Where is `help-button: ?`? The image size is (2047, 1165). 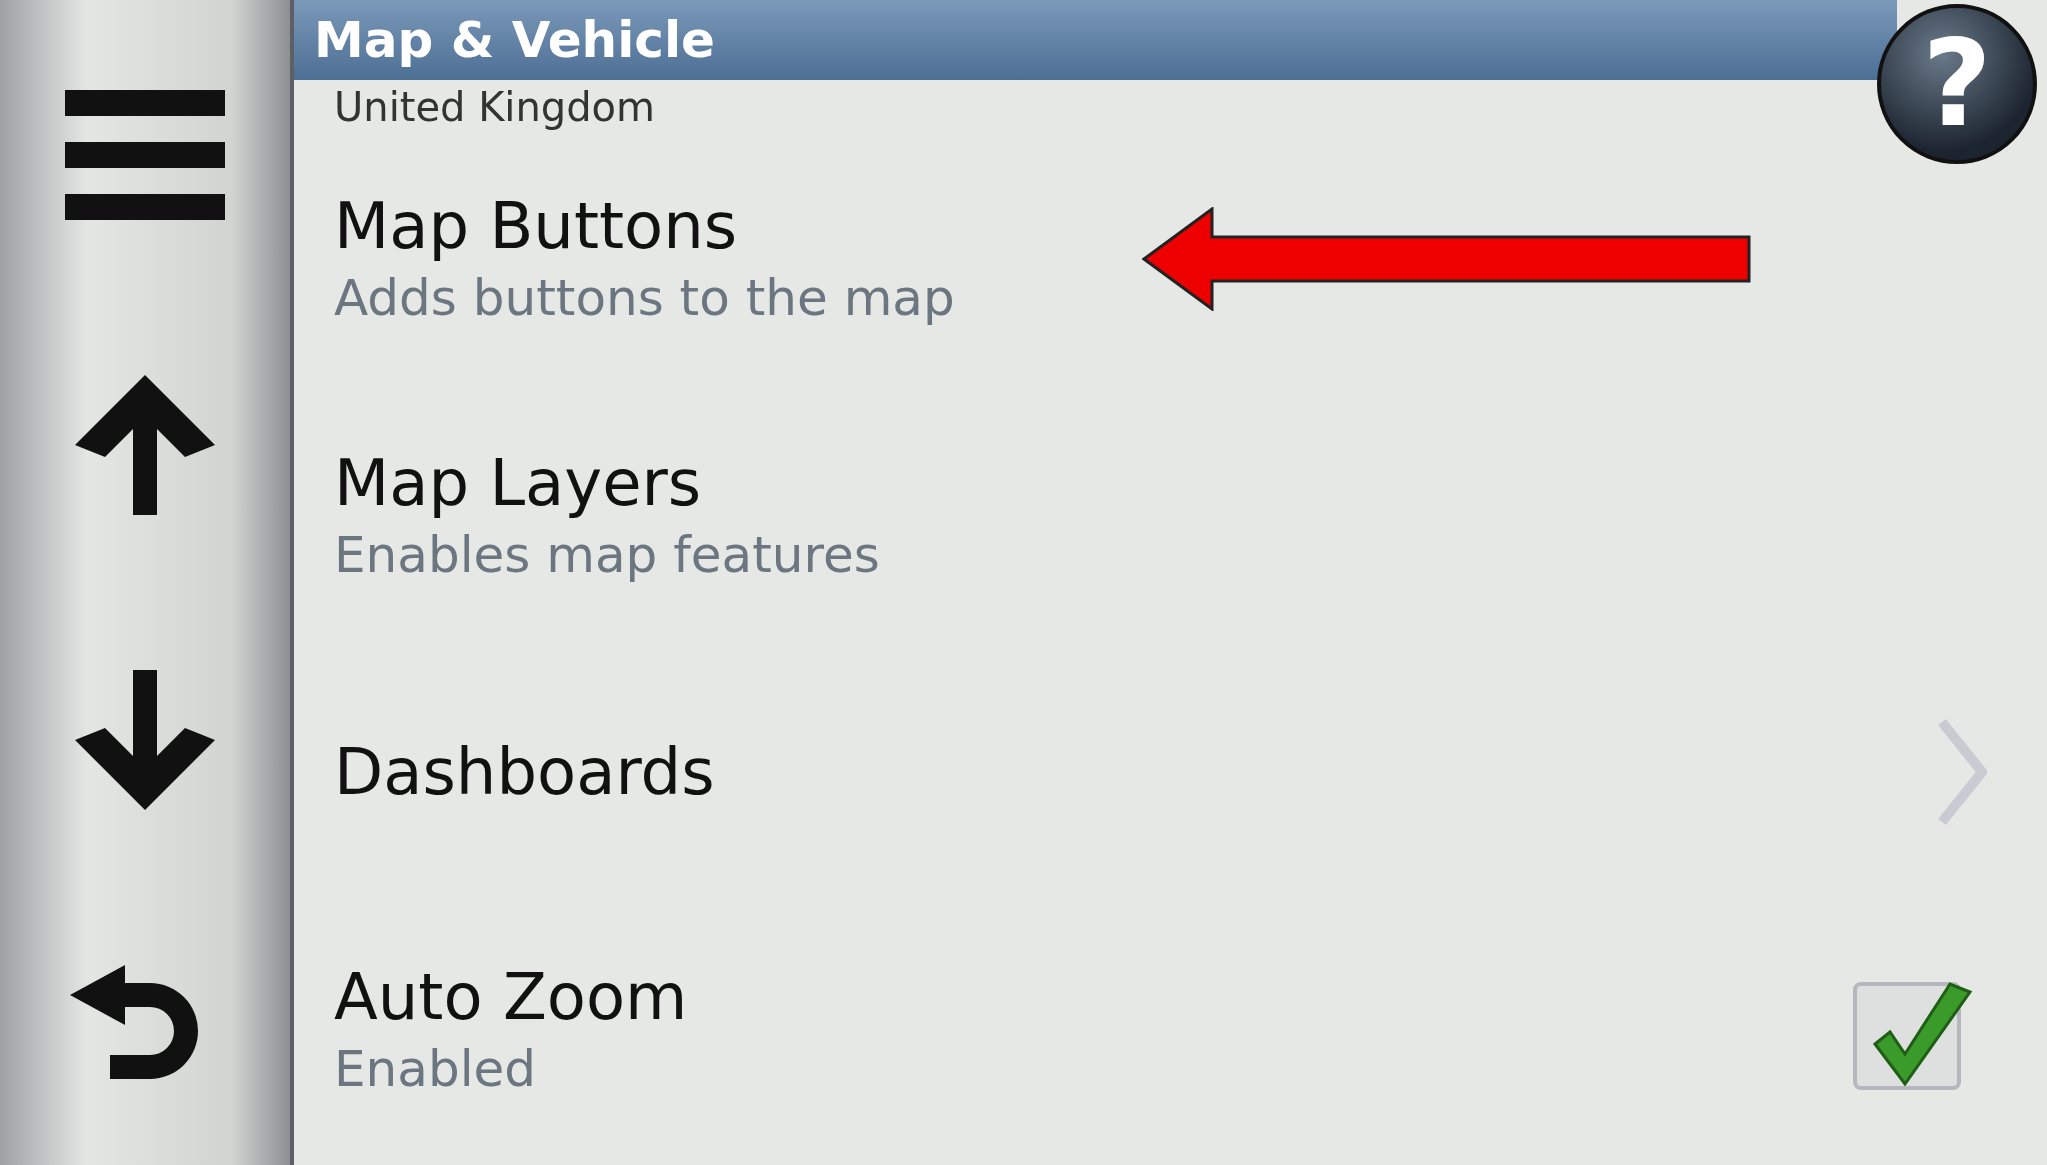 help-button: ? is located at coordinates (1957, 84).